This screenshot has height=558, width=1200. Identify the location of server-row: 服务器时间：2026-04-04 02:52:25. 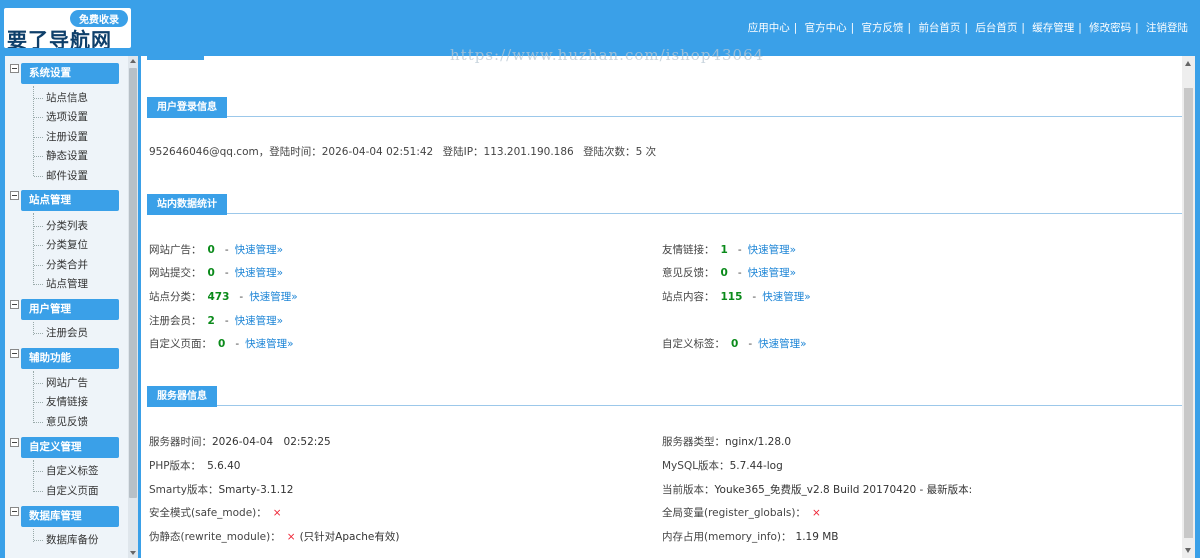
(240, 442).